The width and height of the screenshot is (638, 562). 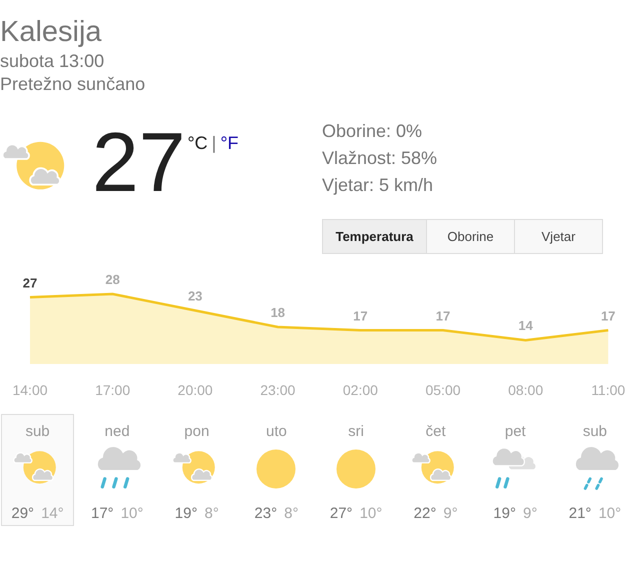 What do you see at coordinates (37, 470) in the screenshot?
I see `day-card: sub 29° 14°` at bounding box center [37, 470].